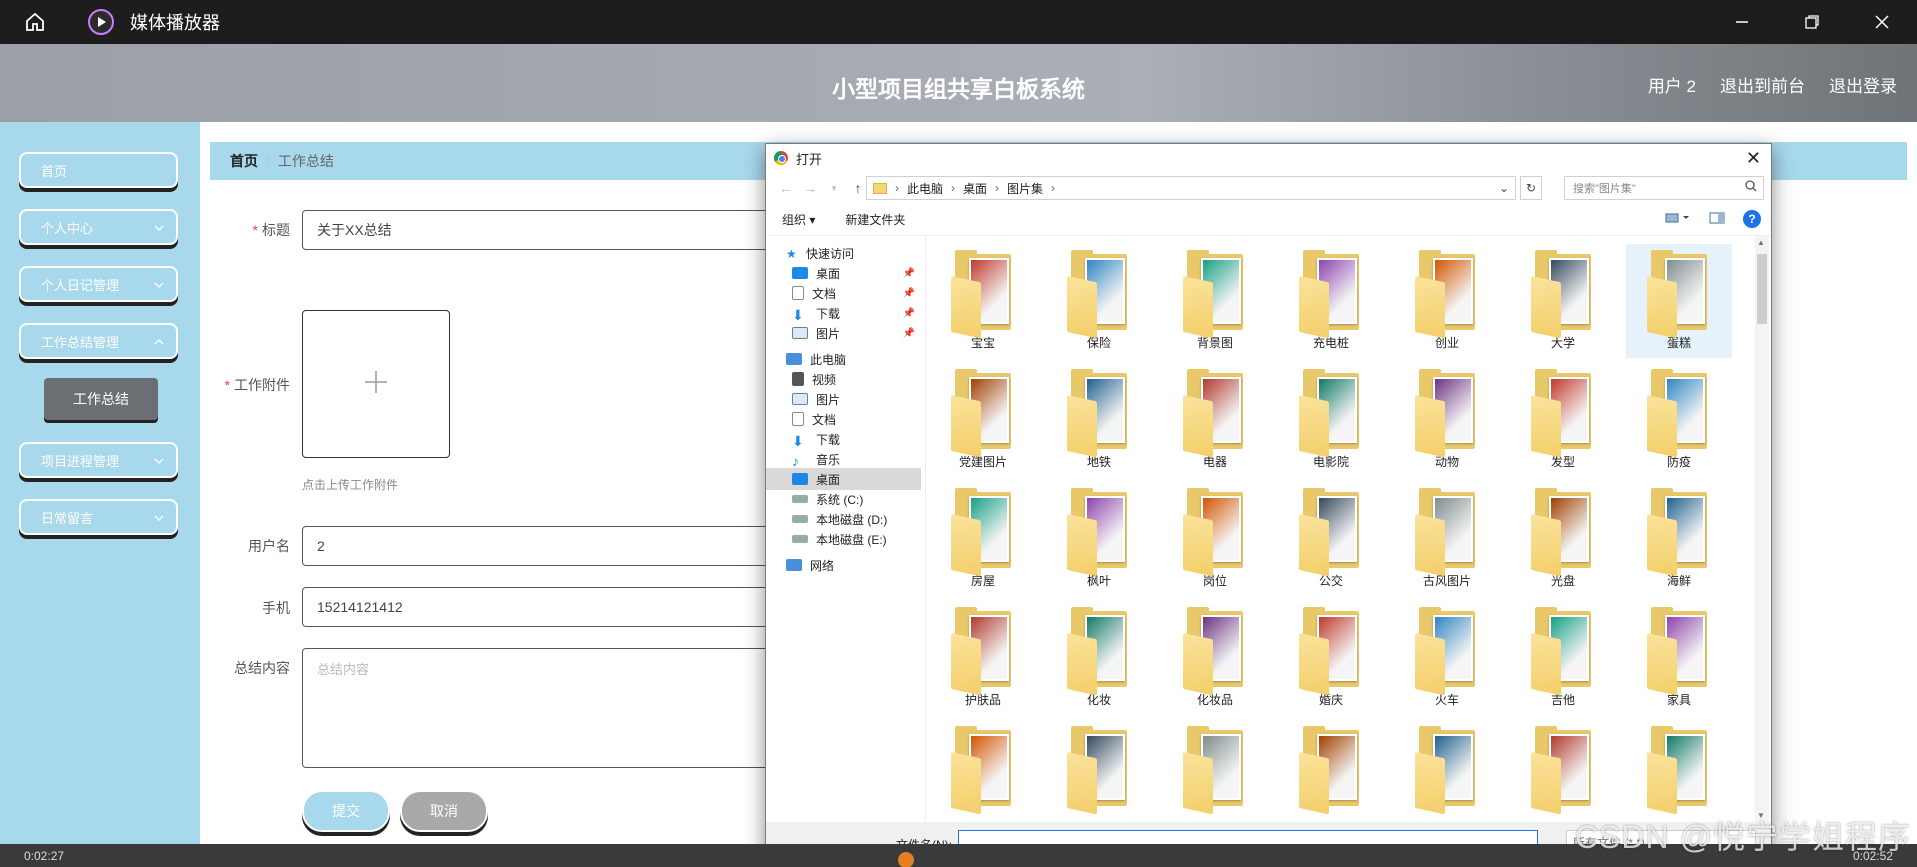 The image size is (1917, 867). What do you see at coordinates (1563, 301) in the screenshot?
I see `folder-item: 大学` at bounding box center [1563, 301].